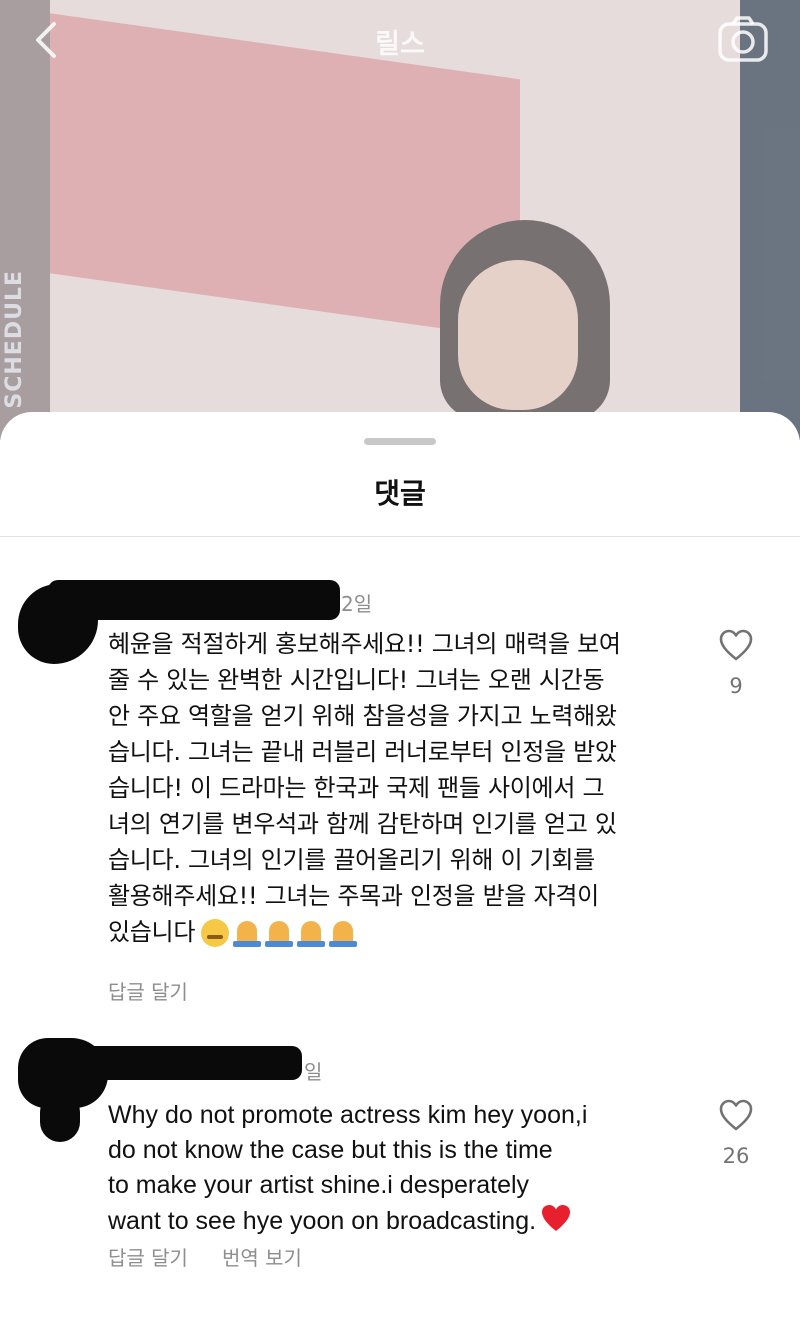 This screenshot has width=800, height=1318. I want to click on comment-actions: 답글 달기 번역 보기, so click(222, 1256).